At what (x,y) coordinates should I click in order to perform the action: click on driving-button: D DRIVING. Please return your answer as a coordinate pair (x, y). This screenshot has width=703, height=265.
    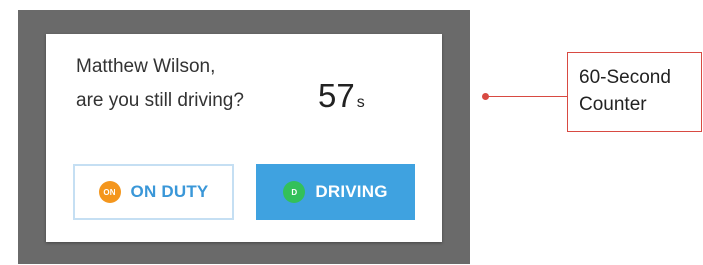
    Looking at the image, I should click on (335, 192).